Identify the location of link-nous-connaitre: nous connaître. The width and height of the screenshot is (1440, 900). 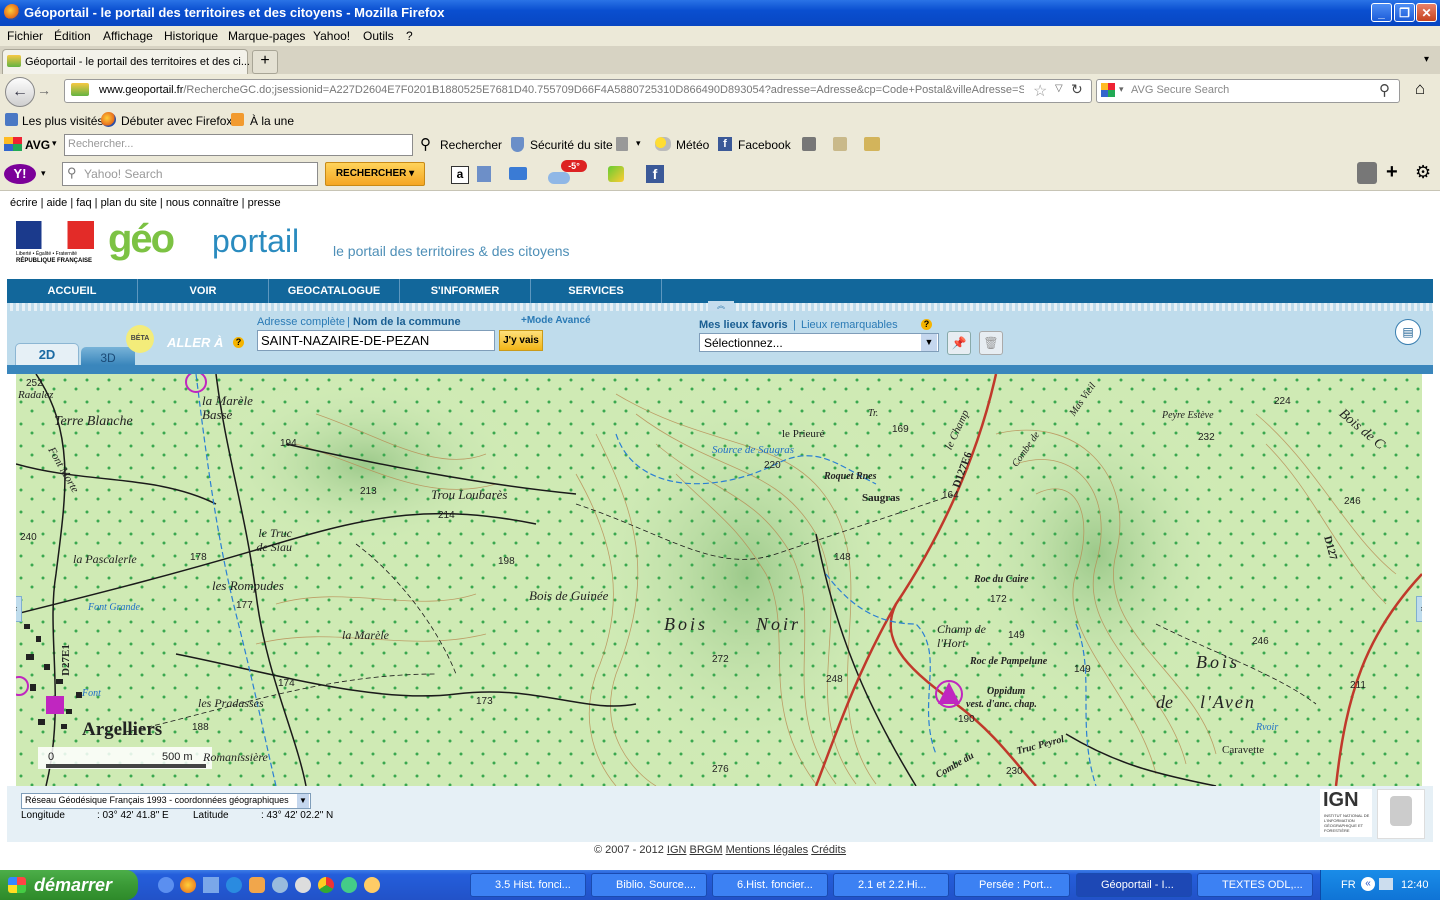
(202, 203).